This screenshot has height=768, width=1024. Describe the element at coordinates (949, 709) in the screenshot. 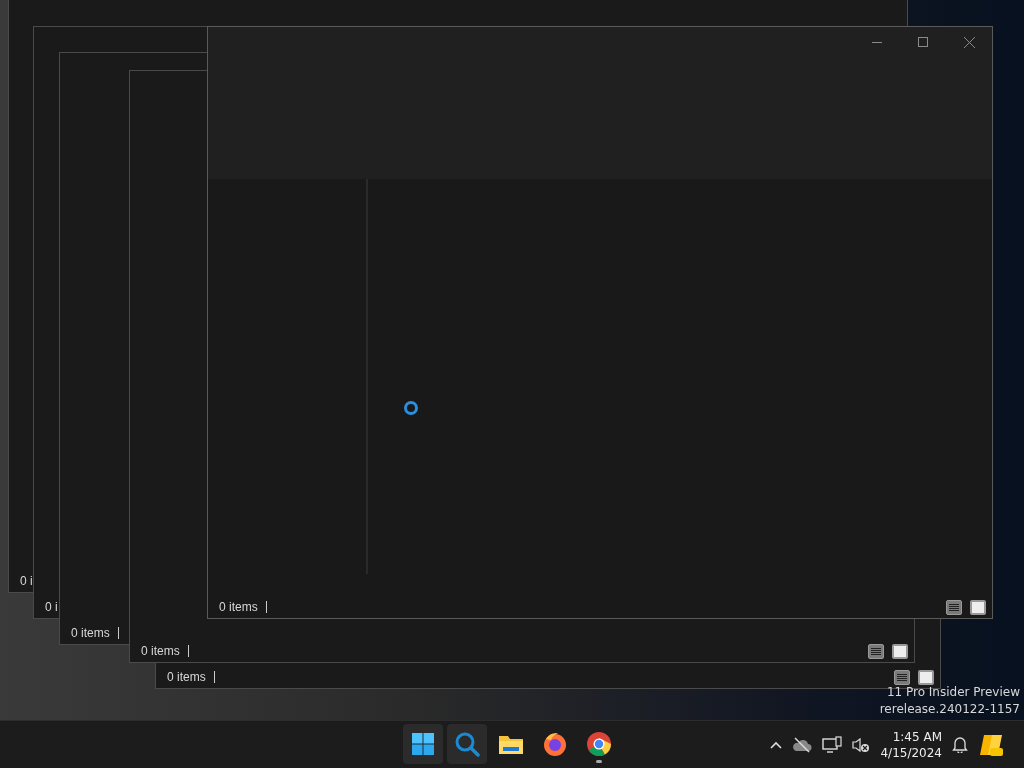

I see `build-watermark-text: rerelease.240122-1157` at that location.